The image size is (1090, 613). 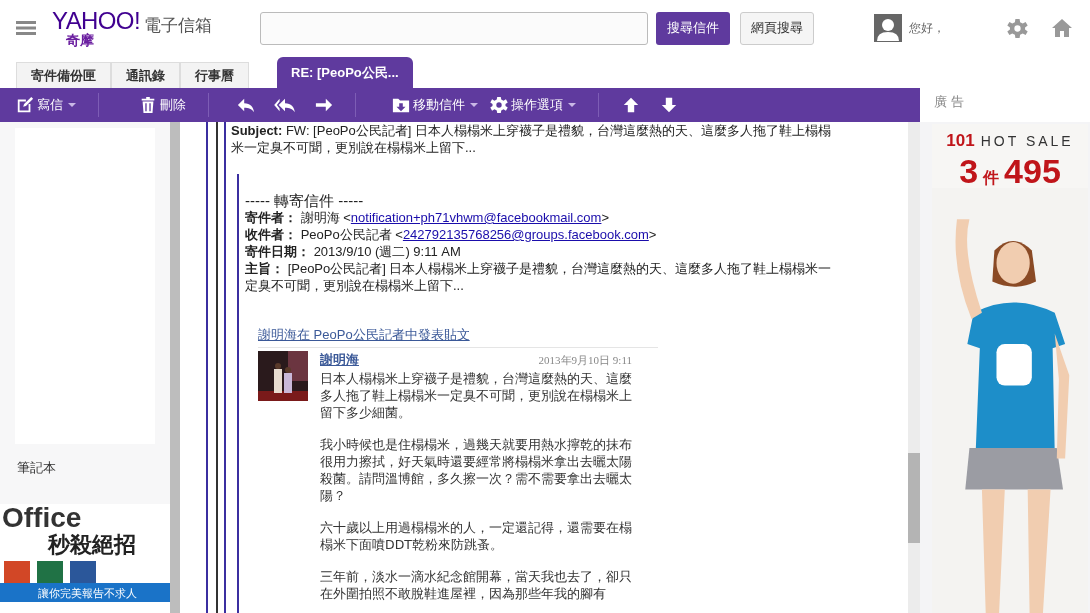 What do you see at coordinates (969, 170) in the screenshot?
I see `ad-quantity: 3` at bounding box center [969, 170].